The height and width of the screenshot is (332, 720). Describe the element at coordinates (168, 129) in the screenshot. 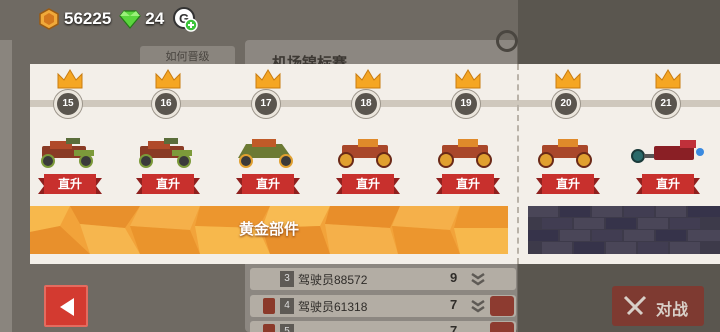

I see `tier-16: 16 直升` at that location.